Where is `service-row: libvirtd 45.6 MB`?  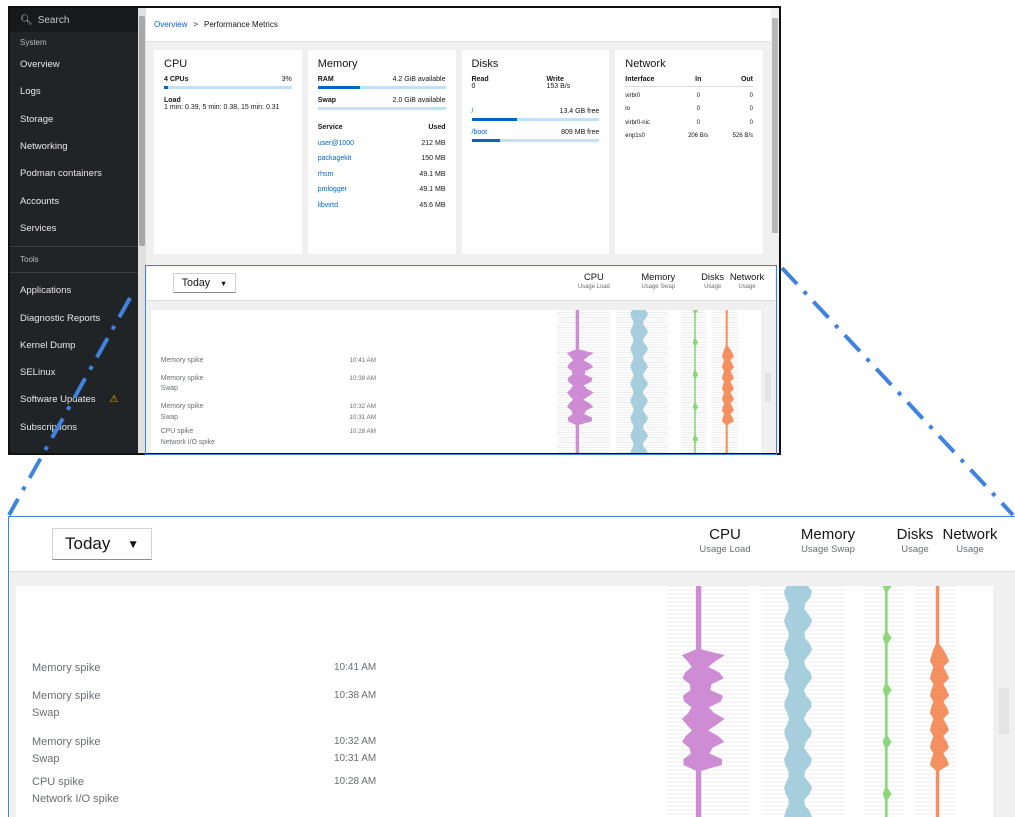
service-row: libvirtd 45.6 MB is located at coordinates (382, 206).